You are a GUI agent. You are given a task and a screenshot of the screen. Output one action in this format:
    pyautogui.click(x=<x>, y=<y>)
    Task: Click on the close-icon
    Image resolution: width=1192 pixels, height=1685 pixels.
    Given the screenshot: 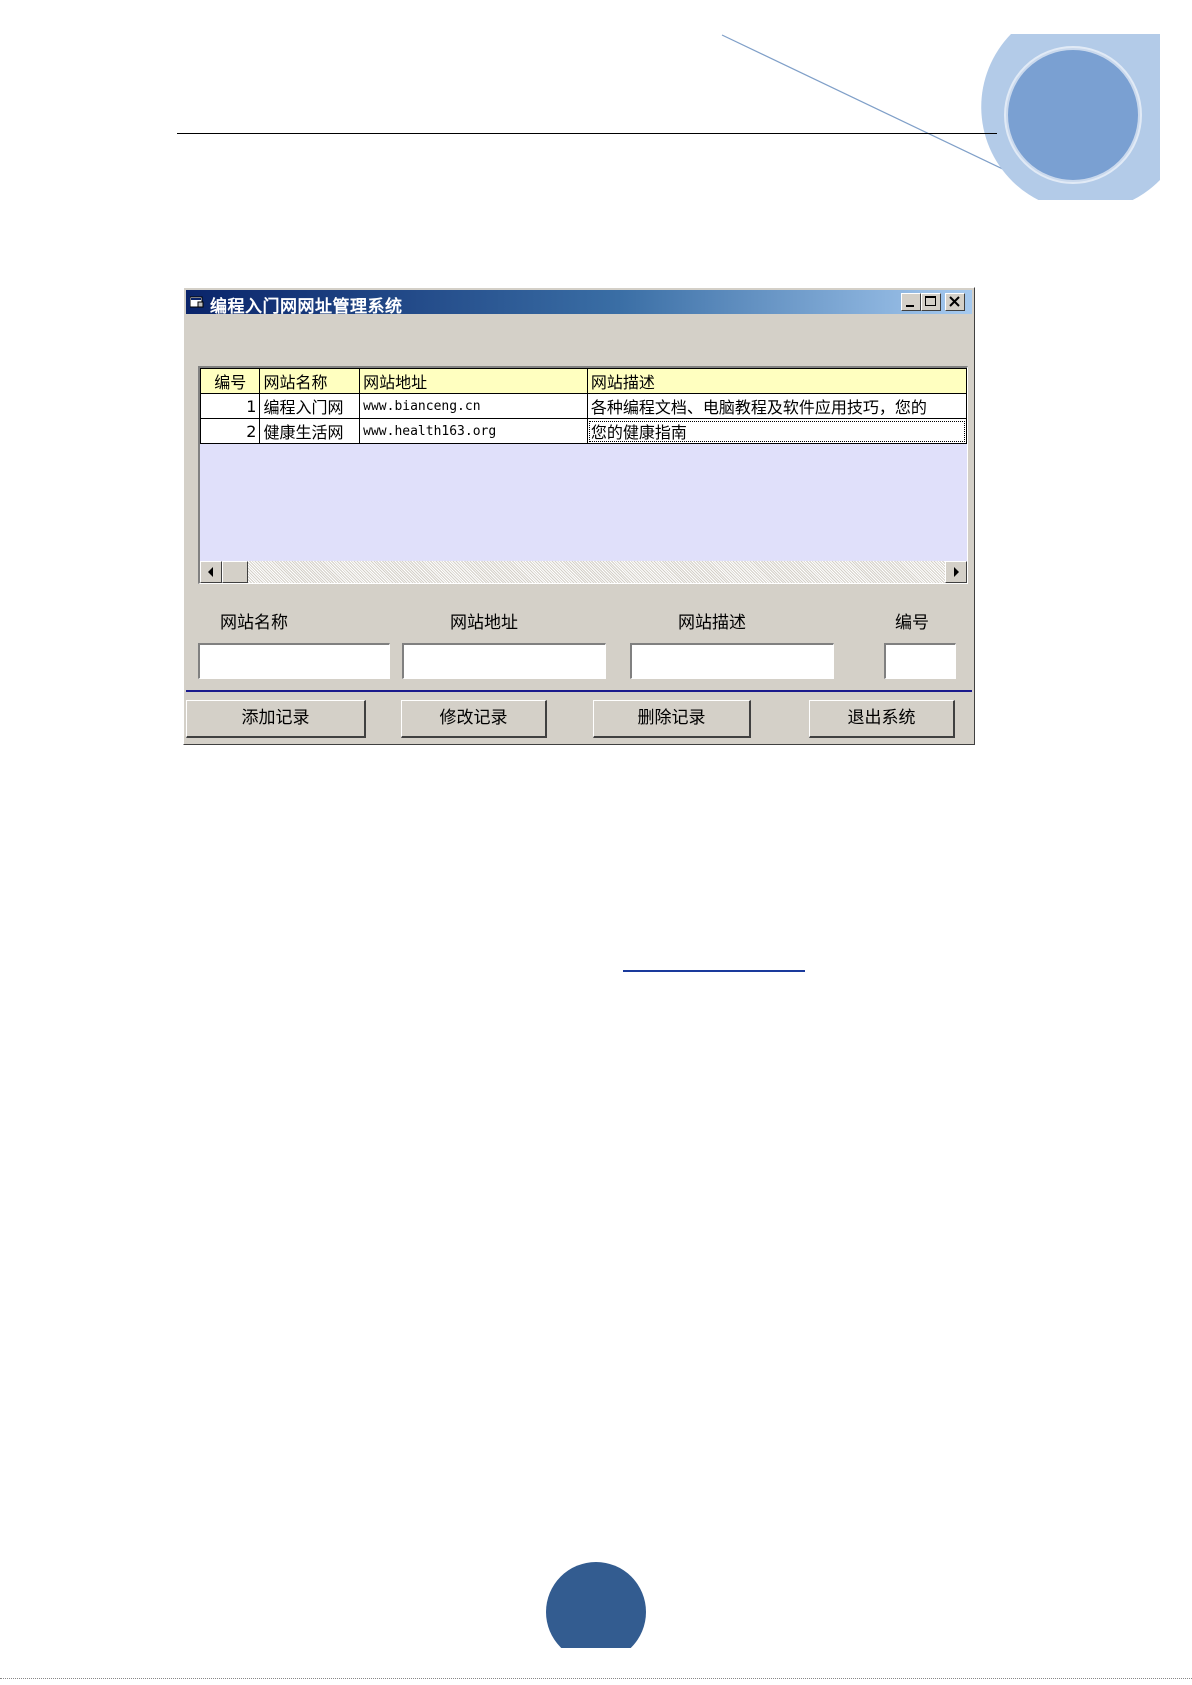 What is the action you would take?
    pyautogui.click(x=954, y=301)
    